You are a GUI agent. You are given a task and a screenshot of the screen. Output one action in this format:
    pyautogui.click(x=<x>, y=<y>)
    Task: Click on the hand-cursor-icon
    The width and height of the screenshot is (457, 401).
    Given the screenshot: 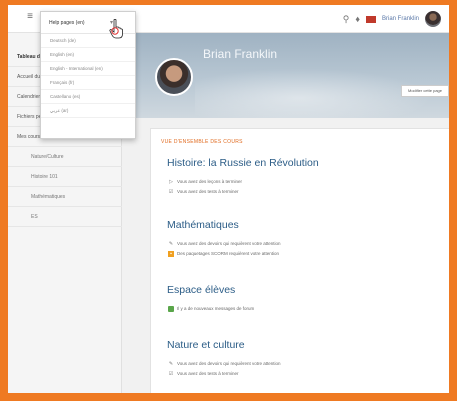 What is the action you would take?
    pyautogui.click(x=116, y=29)
    